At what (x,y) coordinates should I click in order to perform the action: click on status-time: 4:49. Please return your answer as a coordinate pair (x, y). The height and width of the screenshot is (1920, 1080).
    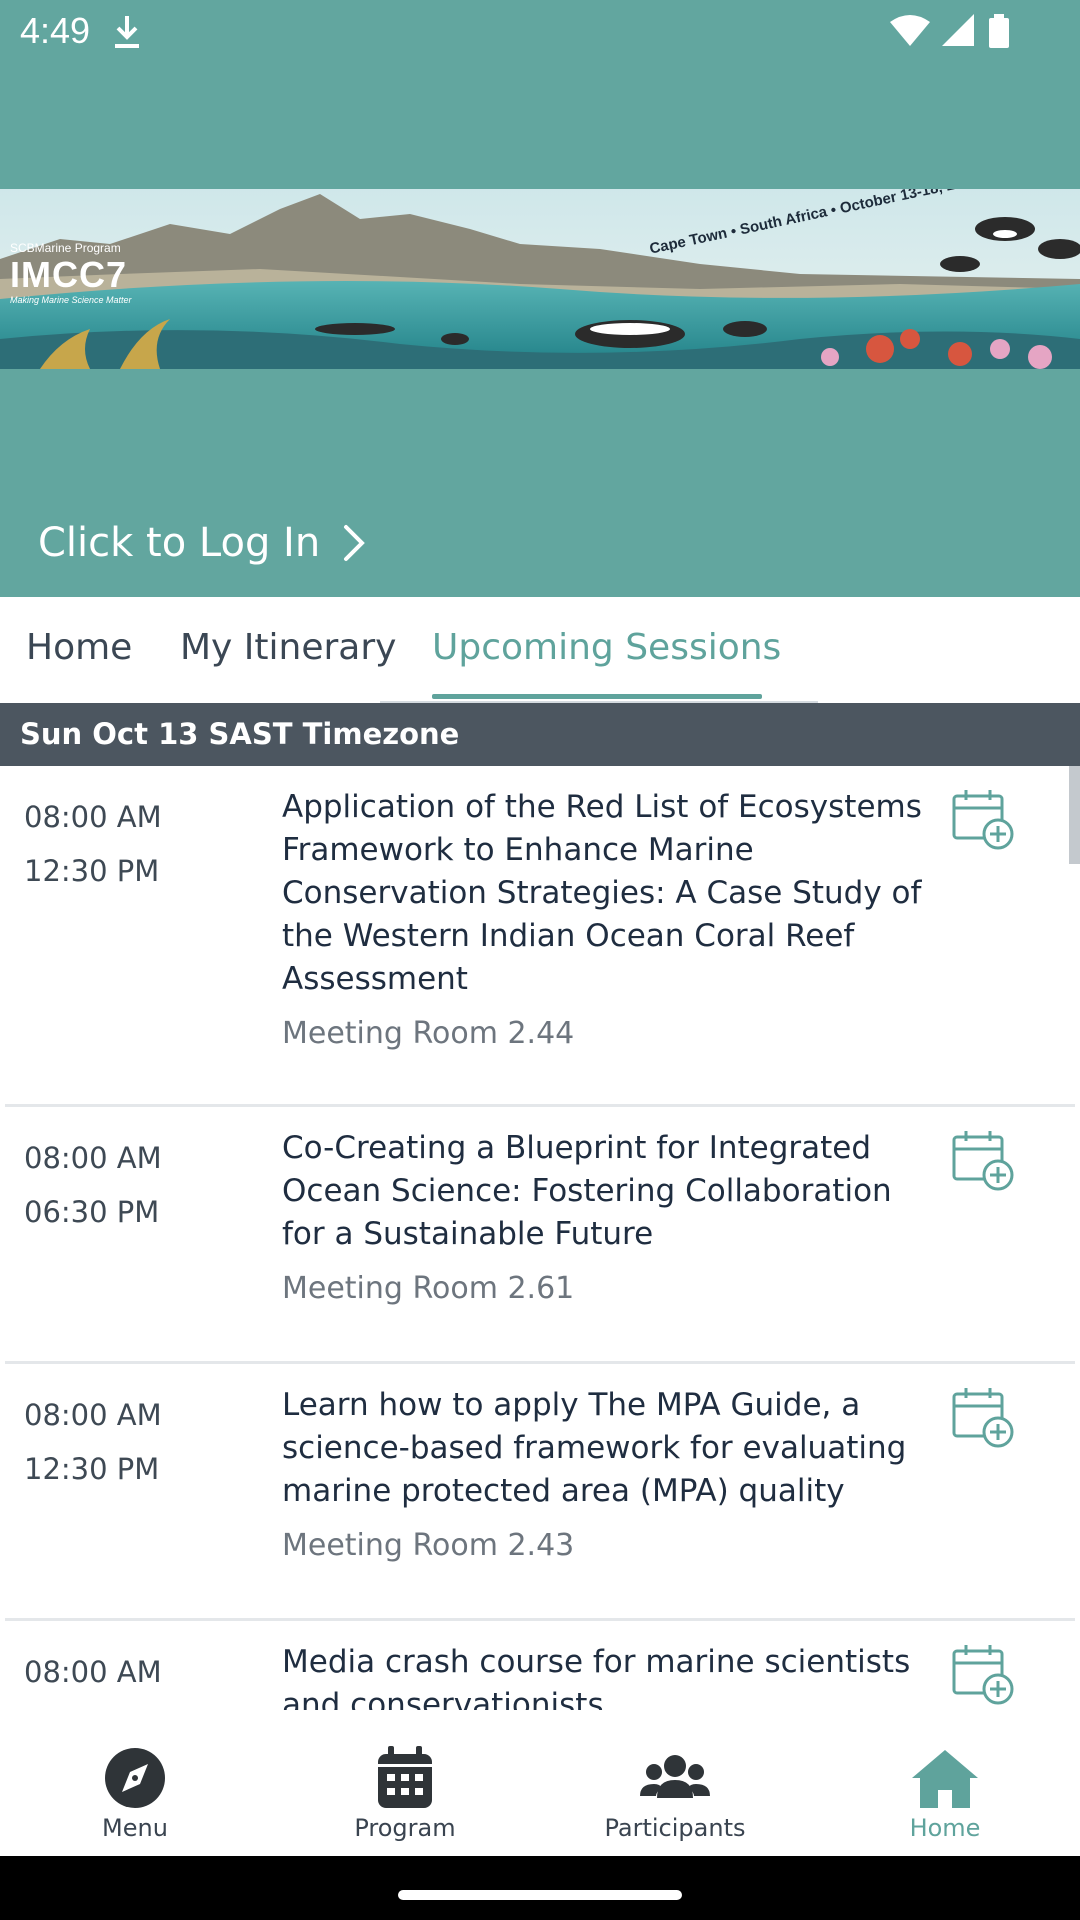
    Looking at the image, I should click on (55, 30).